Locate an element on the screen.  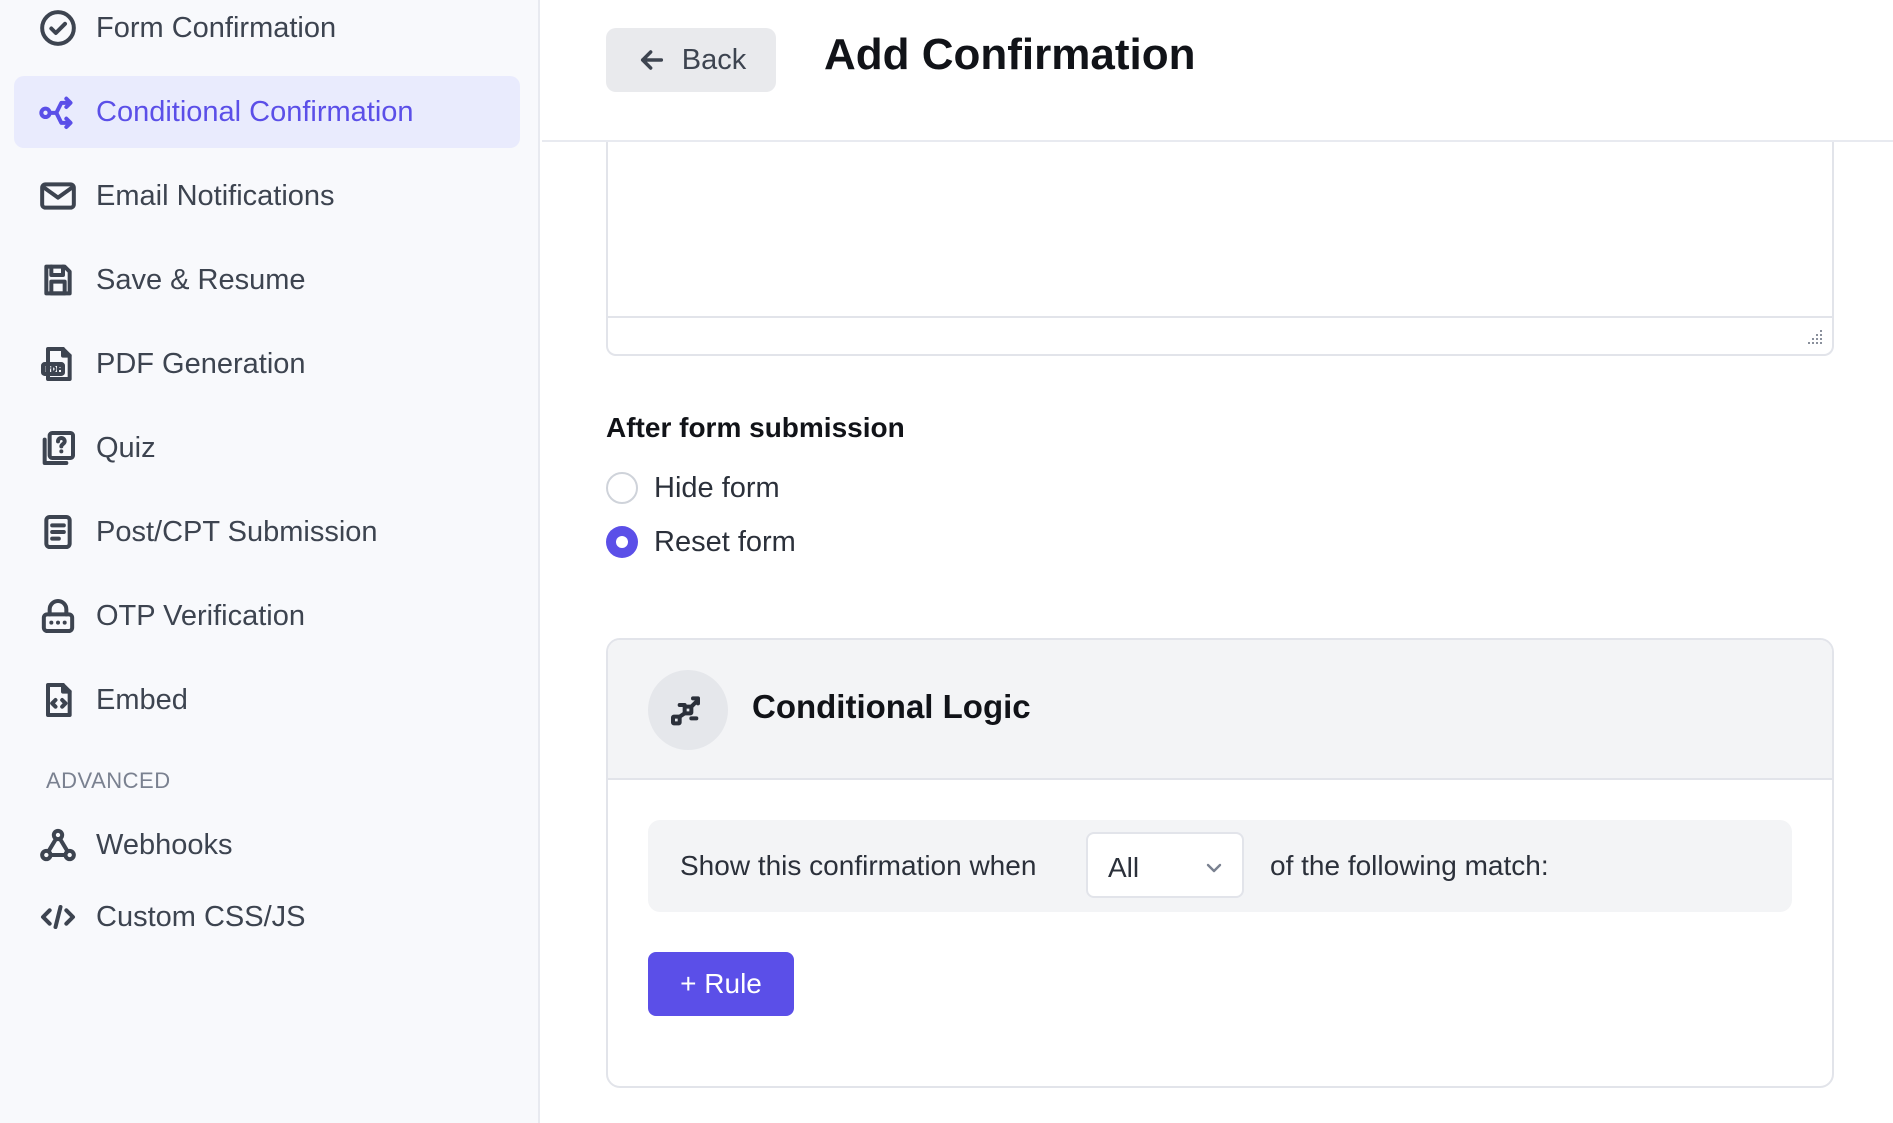
condition-suffix: of the following match: is located at coordinates (1409, 865).